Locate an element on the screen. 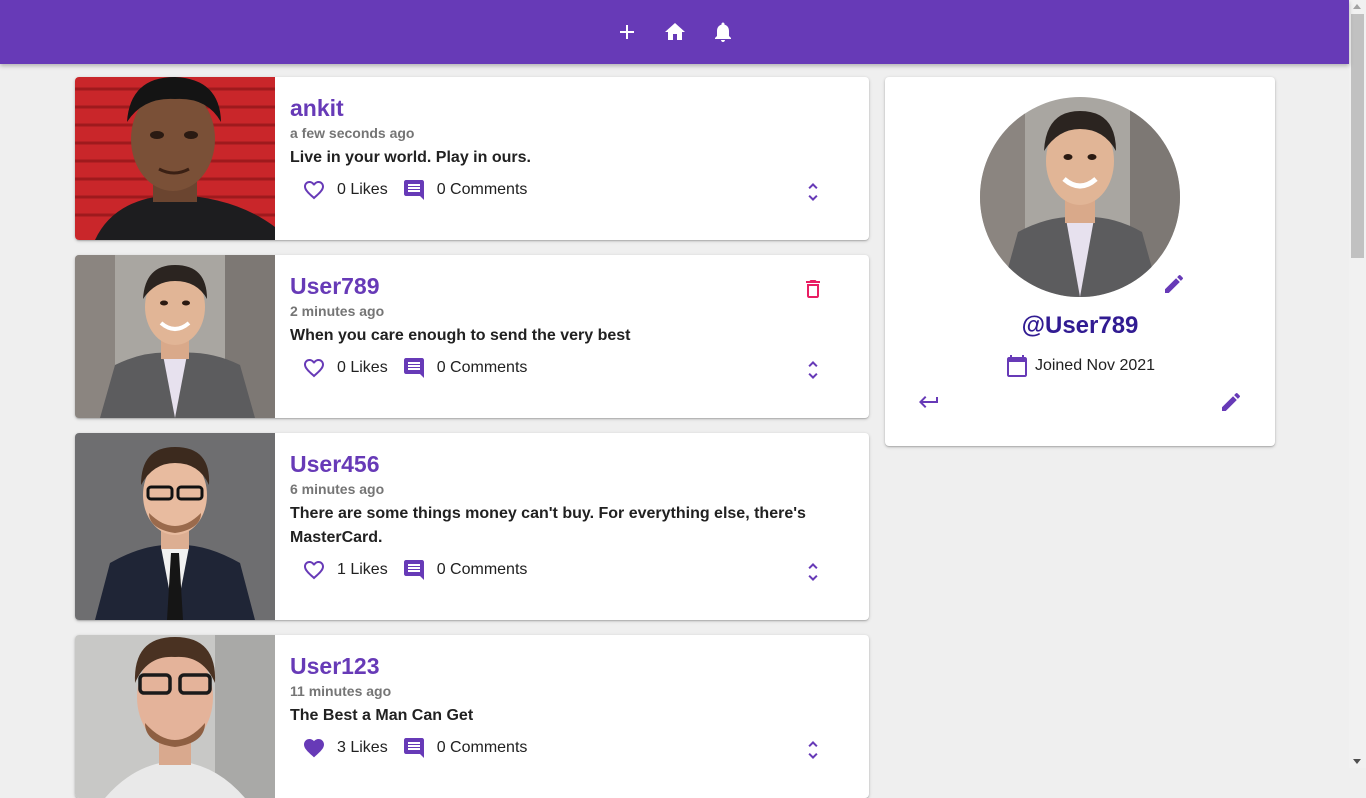 The image size is (1366, 798). delete-post-button is located at coordinates (813, 289).